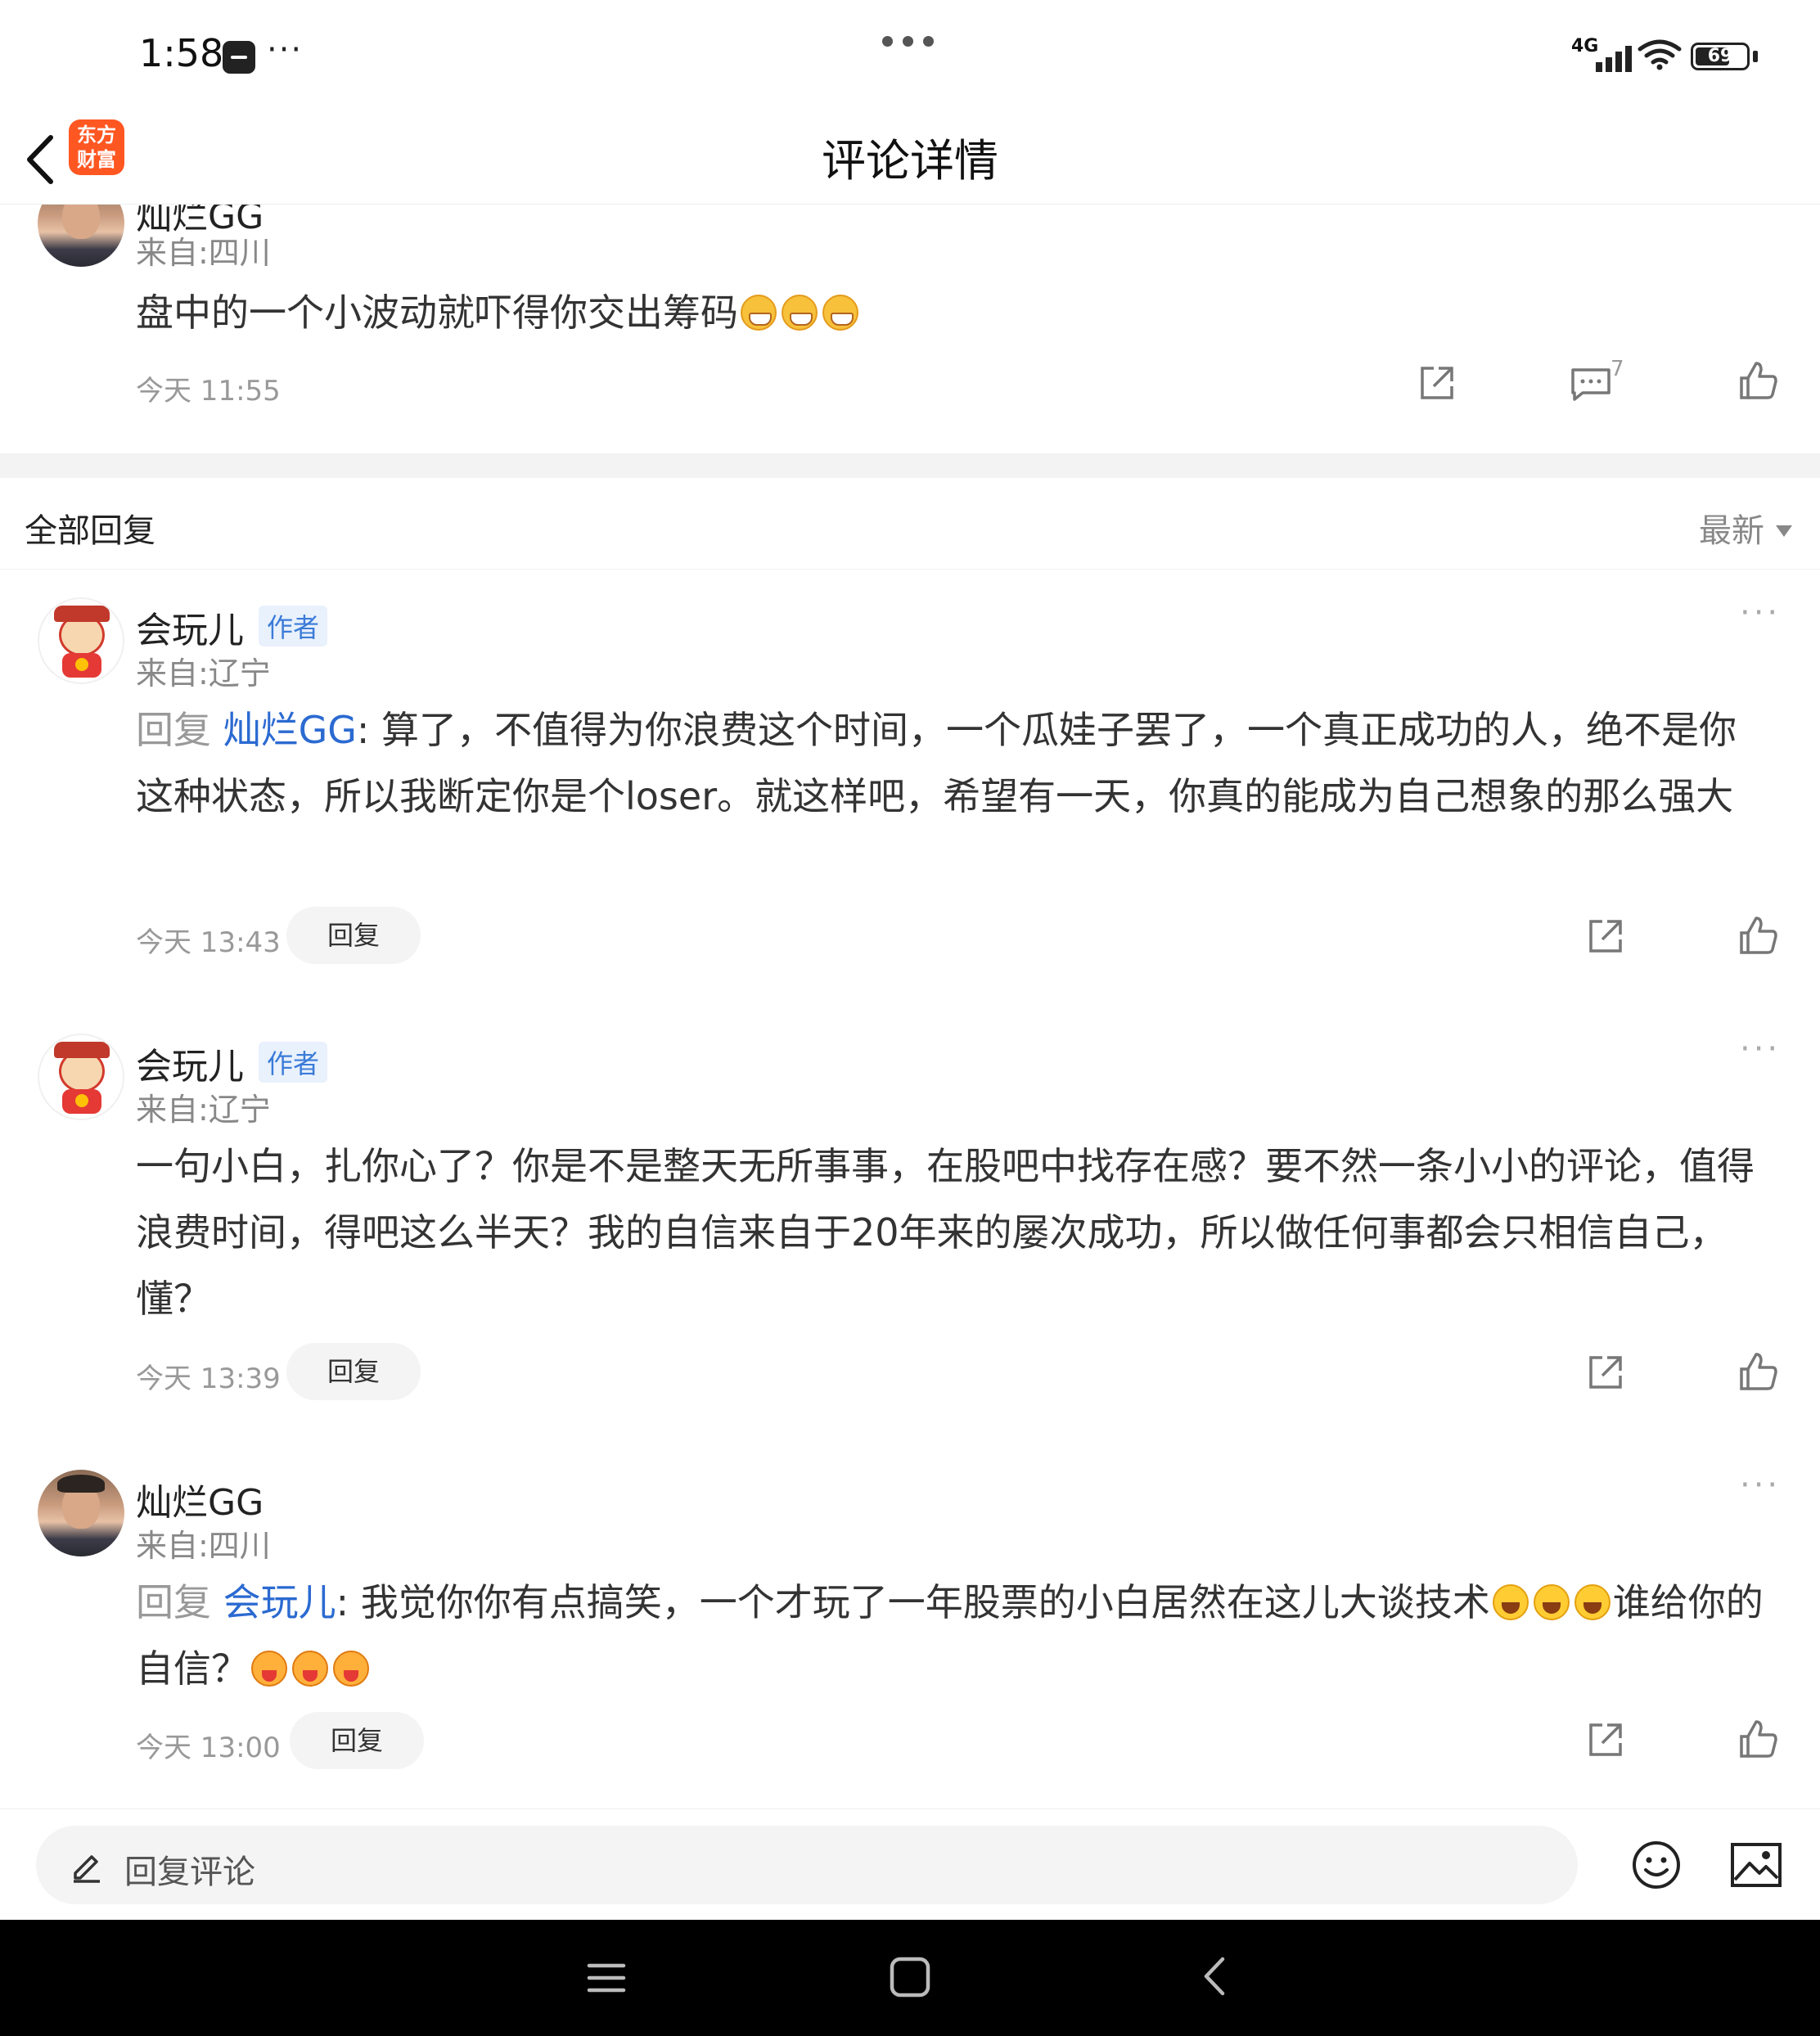  Describe the element at coordinates (1784, 531) in the screenshot. I see `dropdown-arrow-icon` at that location.